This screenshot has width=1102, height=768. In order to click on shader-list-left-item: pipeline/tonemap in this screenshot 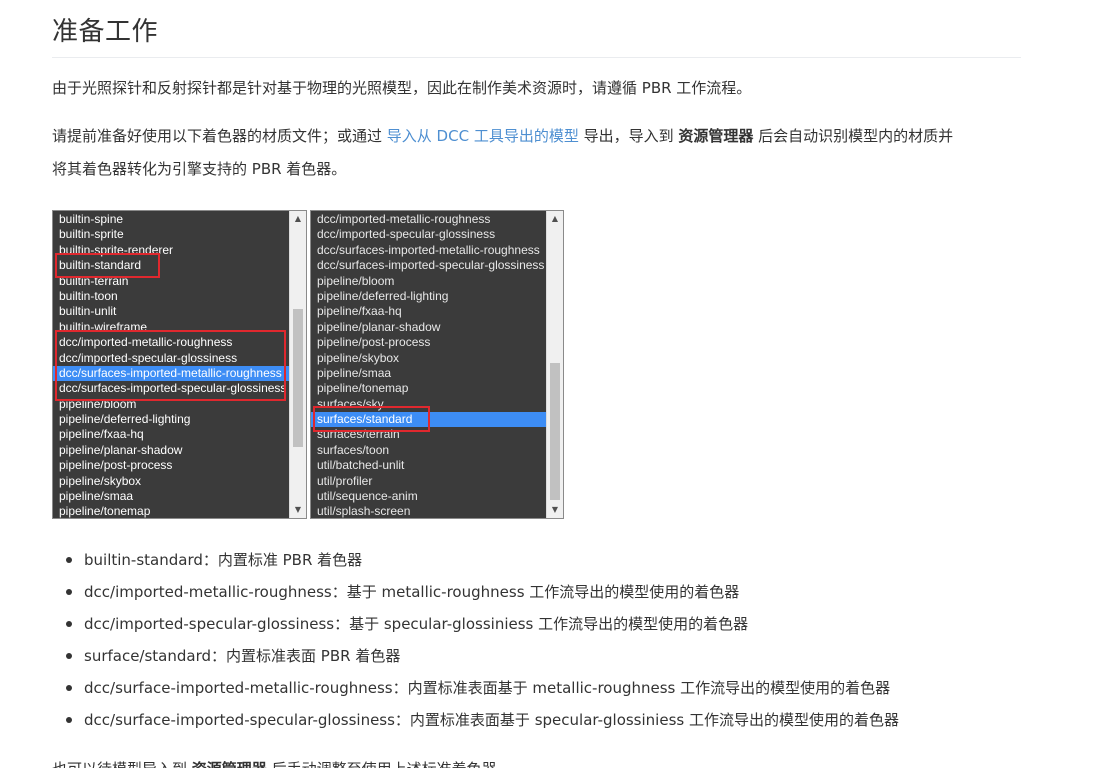, I will do `click(171, 511)`.